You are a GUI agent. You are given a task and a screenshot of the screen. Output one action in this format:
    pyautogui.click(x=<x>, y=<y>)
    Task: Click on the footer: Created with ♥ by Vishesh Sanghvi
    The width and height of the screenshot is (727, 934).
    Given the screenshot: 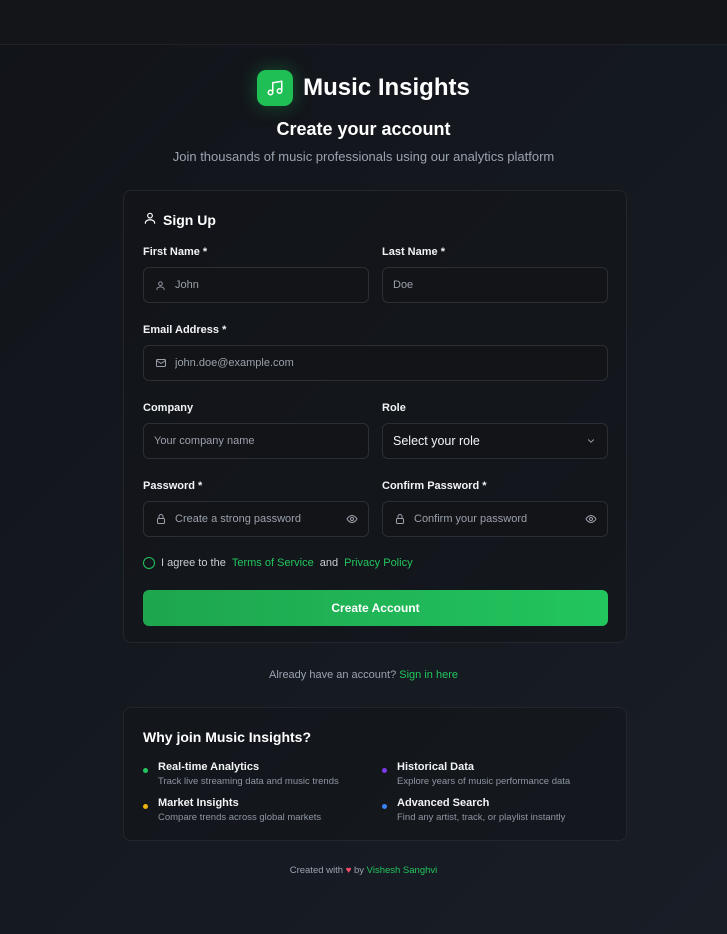 What is the action you would take?
    pyautogui.click(x=363, y=870)
    